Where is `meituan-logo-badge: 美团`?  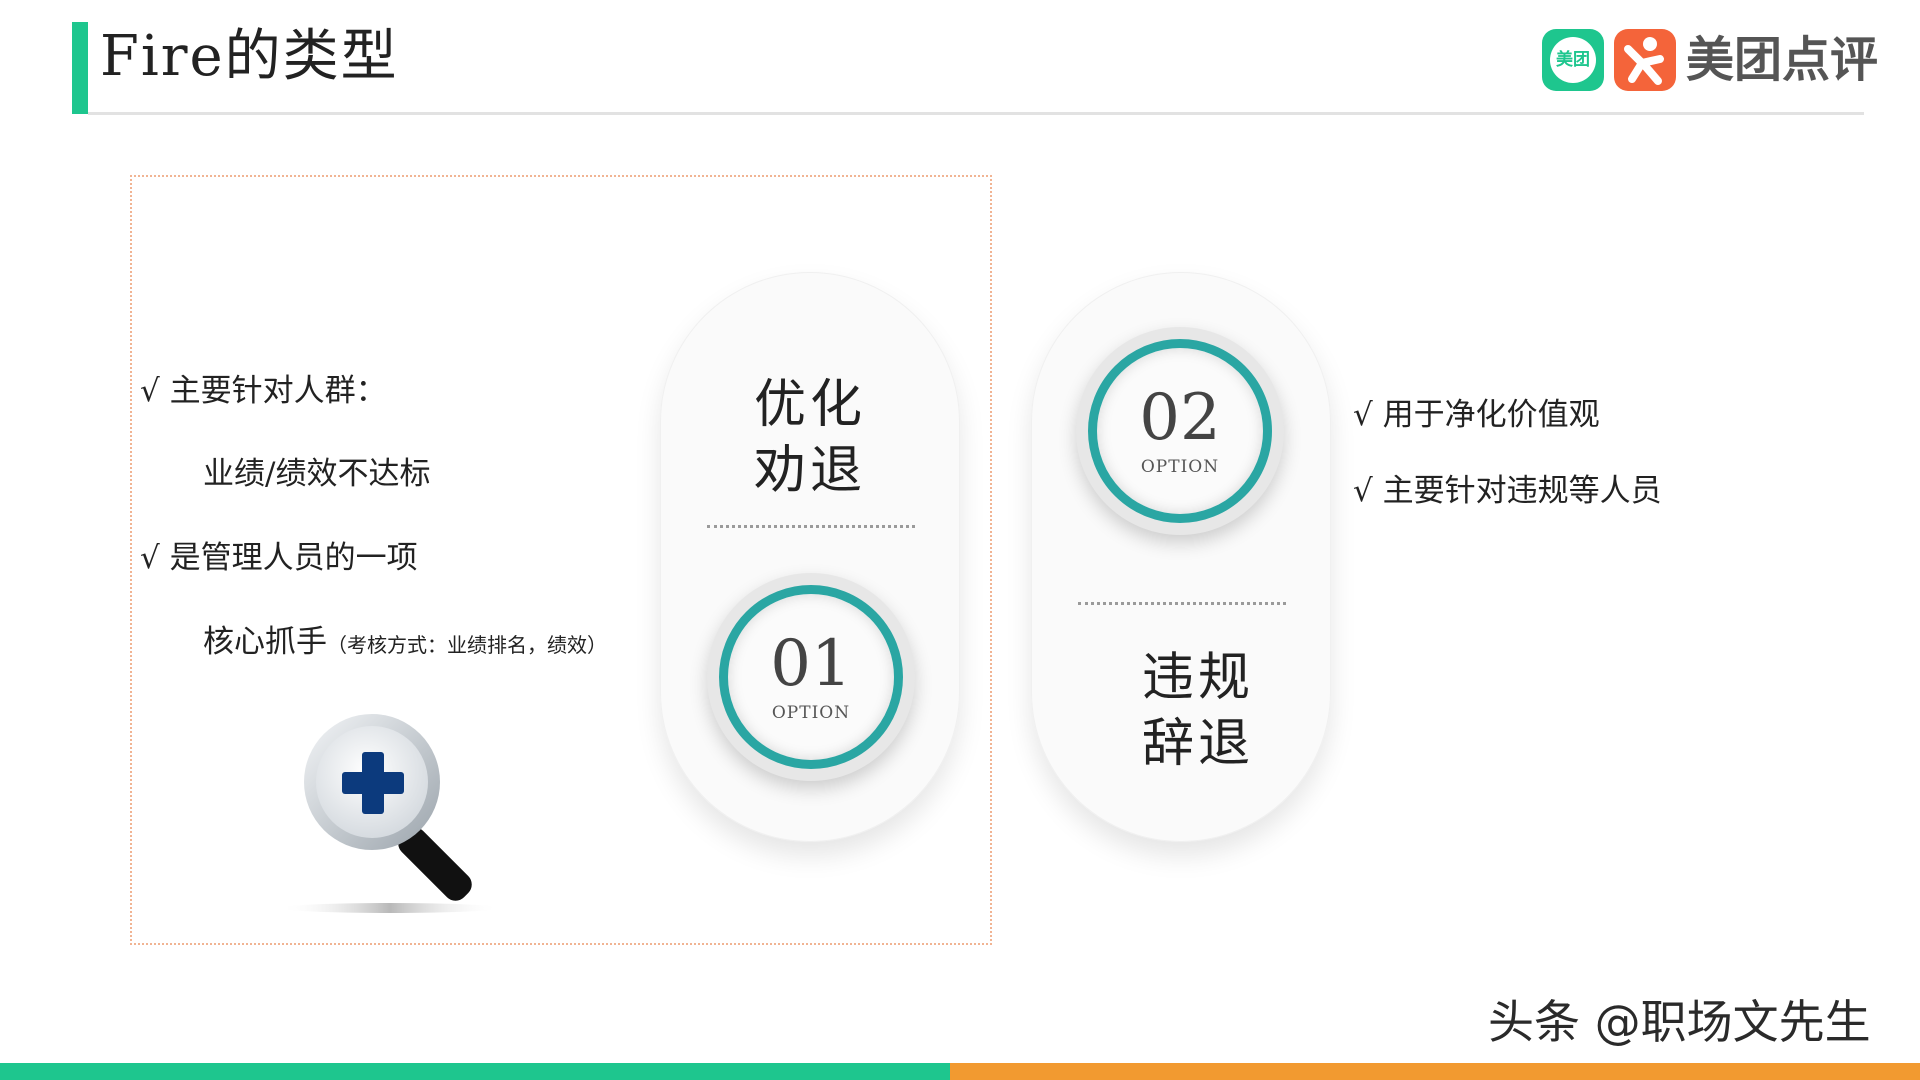 meituan-logo-badge: 美团 is located at coordinates (1573, 60).